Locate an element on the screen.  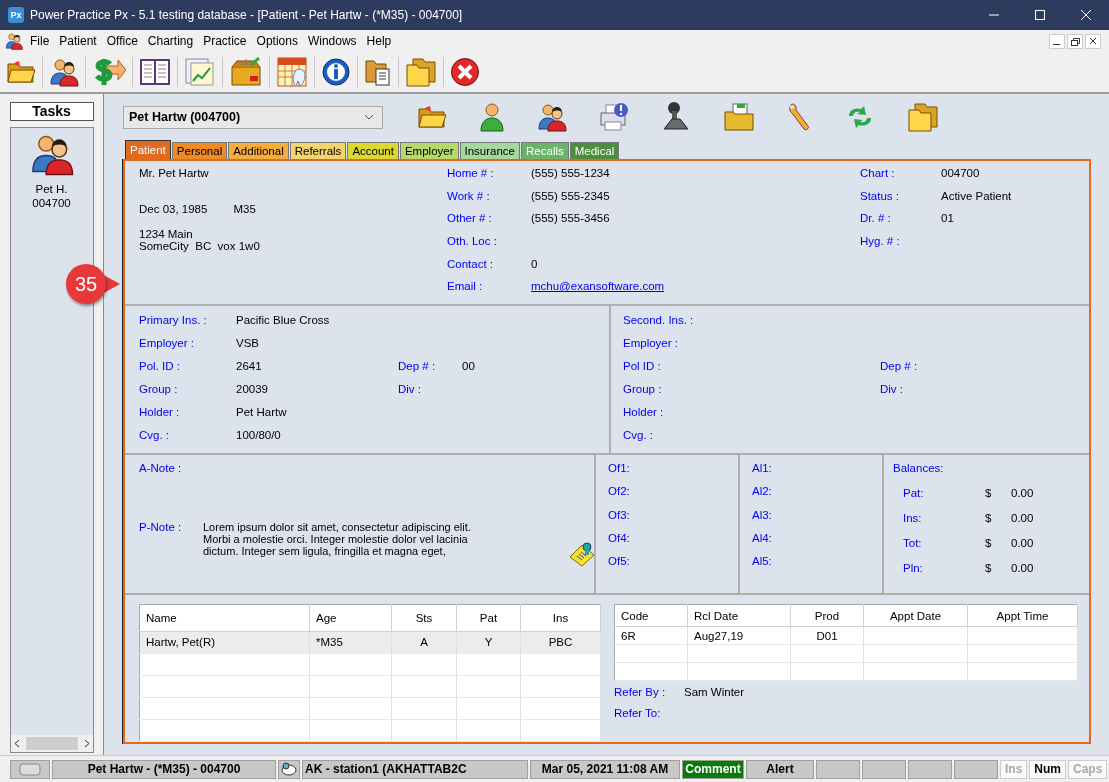
field-label: Chart : is located at coordinates (878, 174).